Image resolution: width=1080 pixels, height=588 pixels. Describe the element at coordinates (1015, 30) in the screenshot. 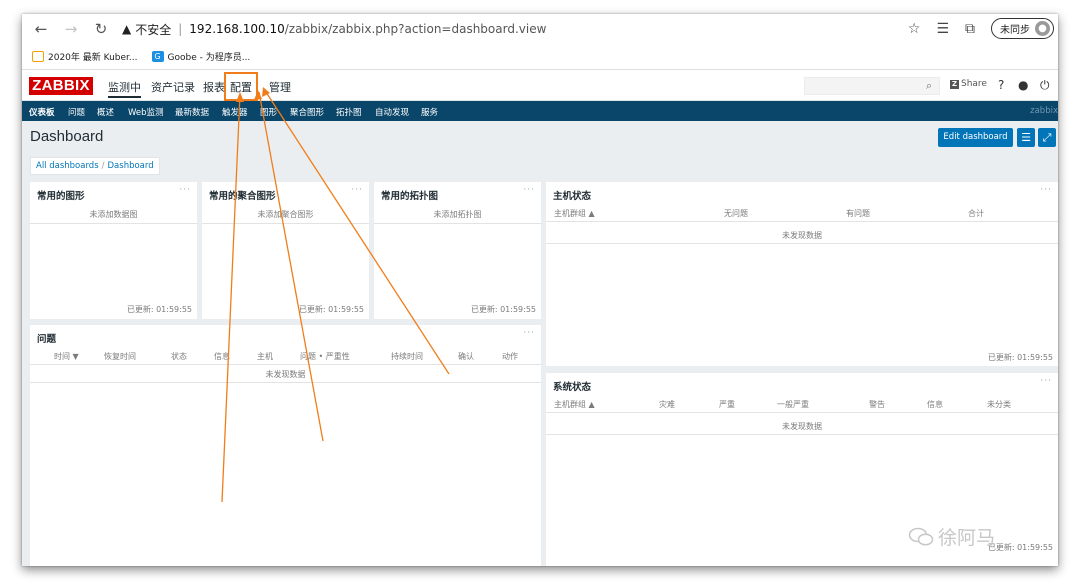

I see `sync-label: 未同步` at that location.